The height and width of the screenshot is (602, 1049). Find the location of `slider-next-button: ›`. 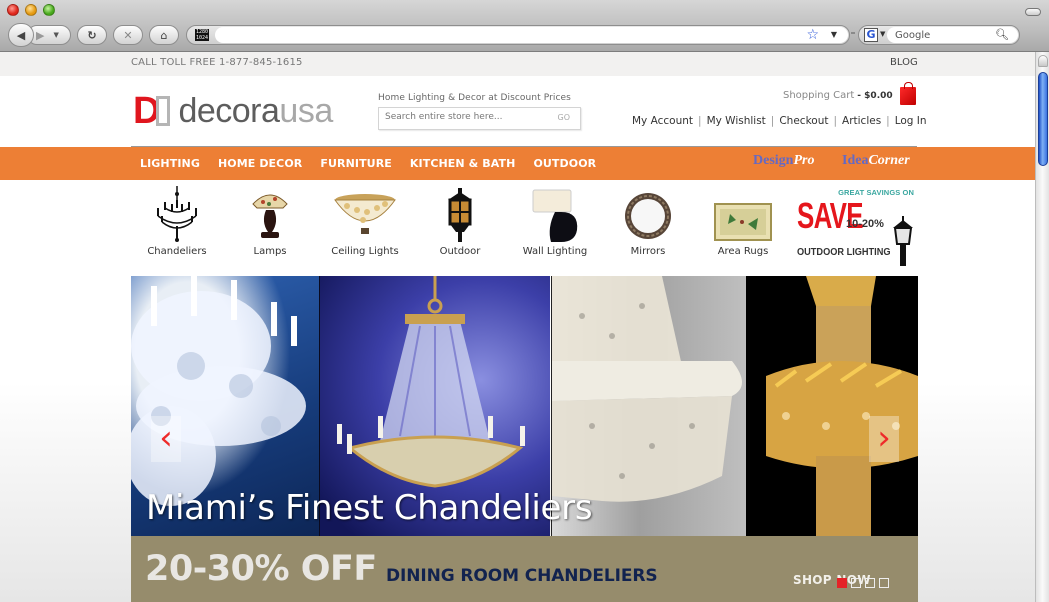

slider-next-button: › is located at coordinates (884, 439).